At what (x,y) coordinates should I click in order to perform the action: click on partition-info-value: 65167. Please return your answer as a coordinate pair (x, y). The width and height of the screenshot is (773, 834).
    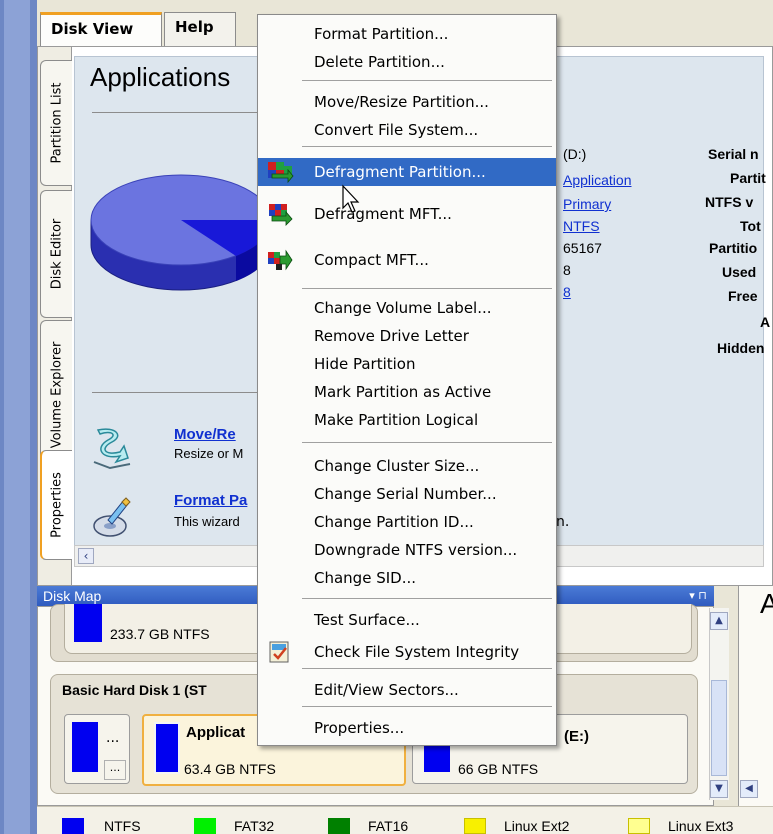
    Looking at the image, I should click on (582, 248).